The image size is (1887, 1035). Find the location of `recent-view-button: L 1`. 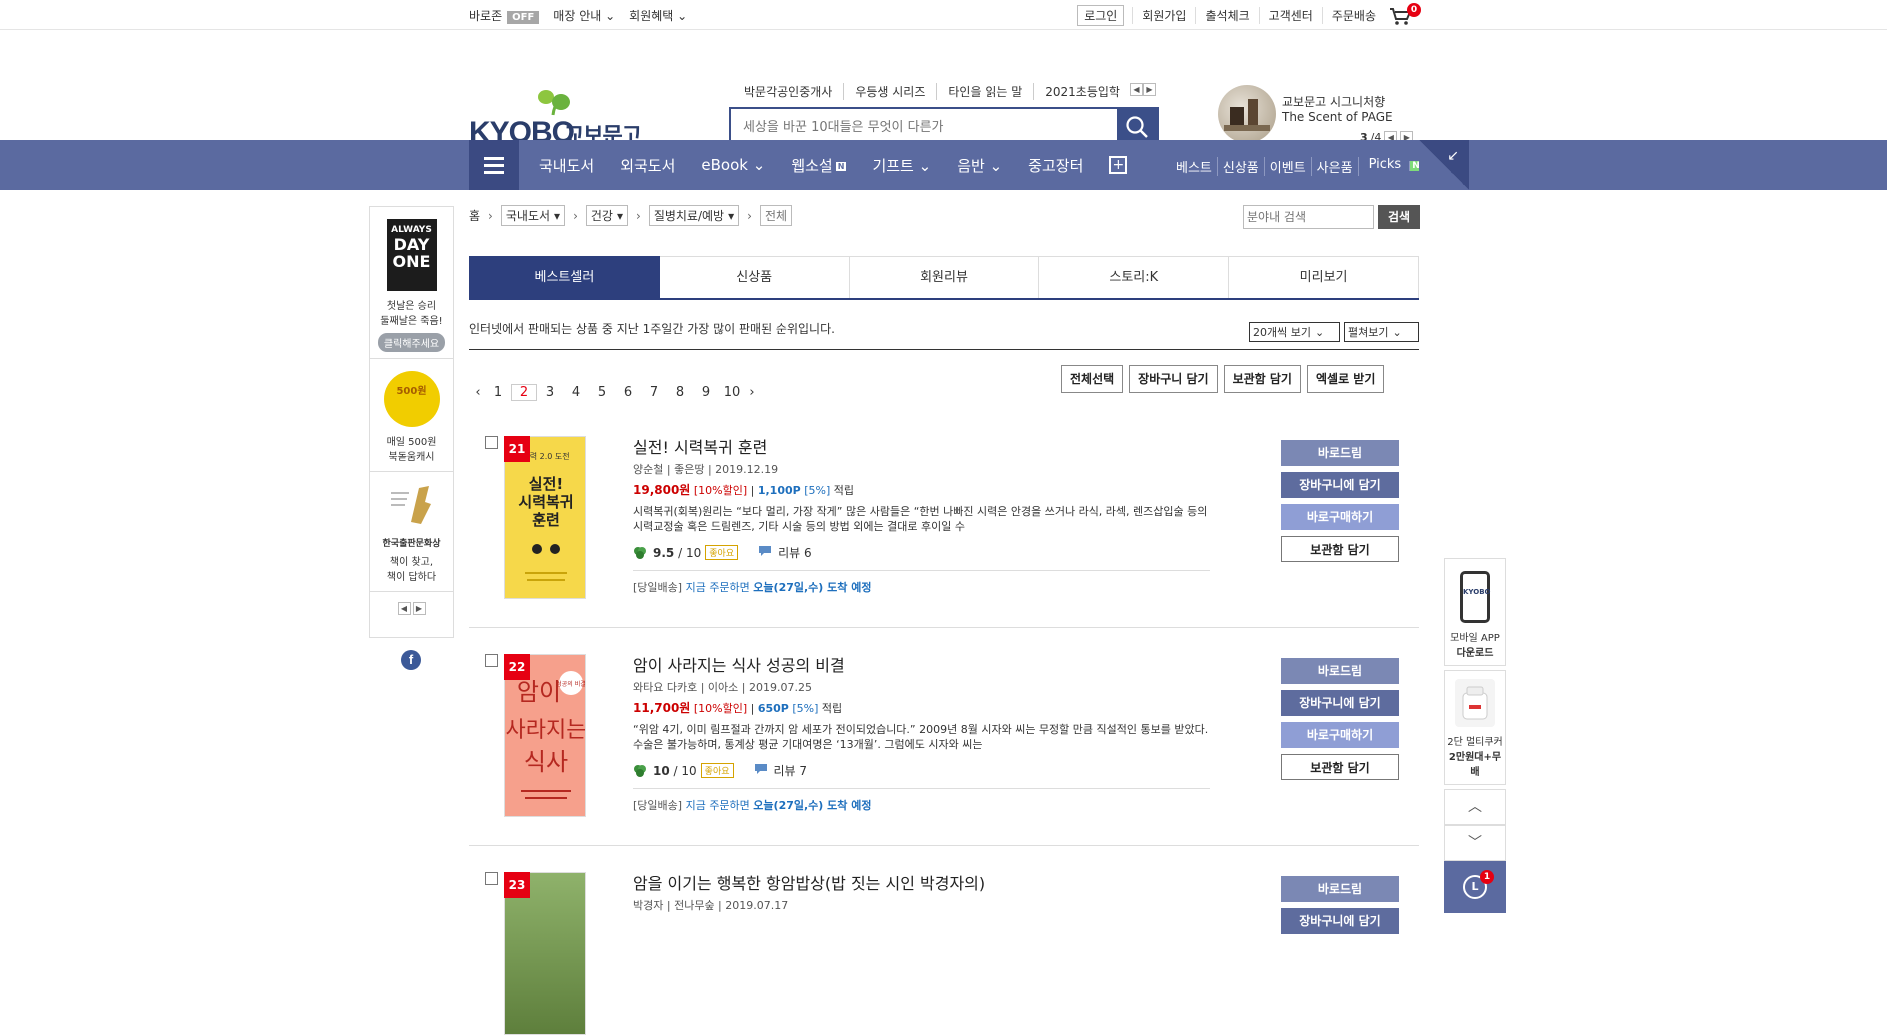

recent-view-button: L 1 is located at coordinates (1475, 887).